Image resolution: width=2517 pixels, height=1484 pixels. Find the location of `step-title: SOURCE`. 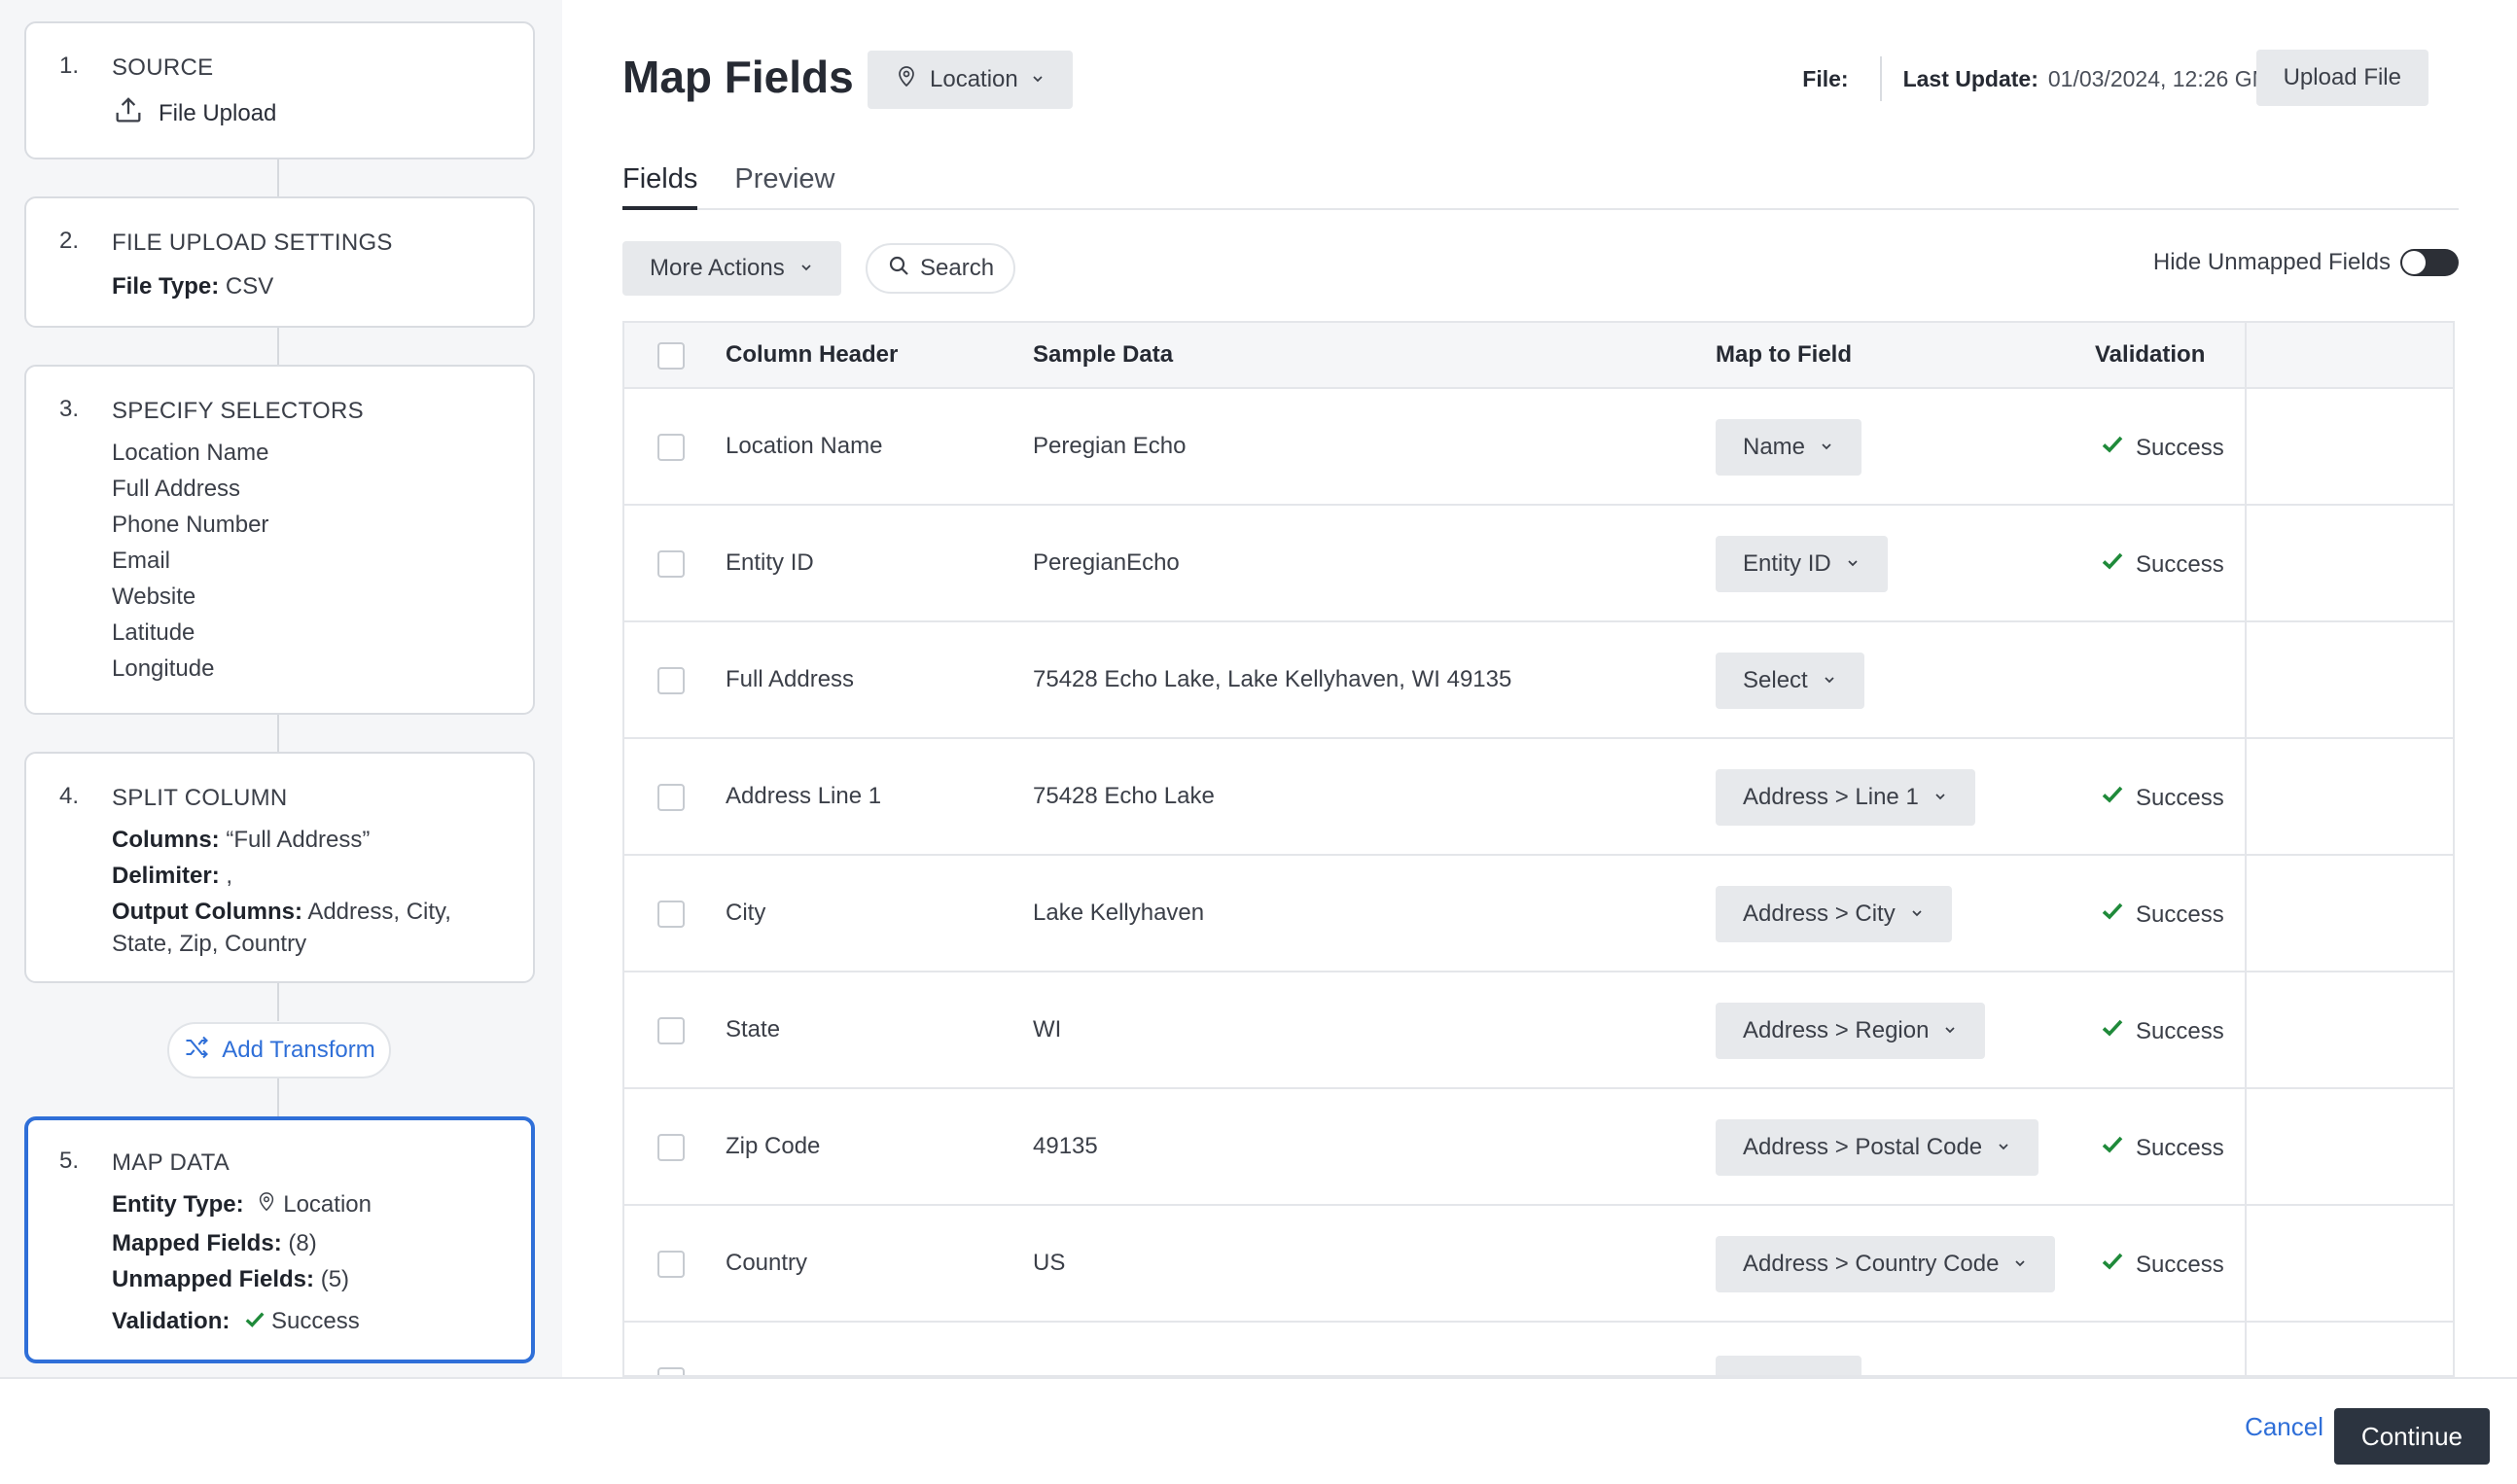

step-title: SOURCE is located at coordinates (163, 68).